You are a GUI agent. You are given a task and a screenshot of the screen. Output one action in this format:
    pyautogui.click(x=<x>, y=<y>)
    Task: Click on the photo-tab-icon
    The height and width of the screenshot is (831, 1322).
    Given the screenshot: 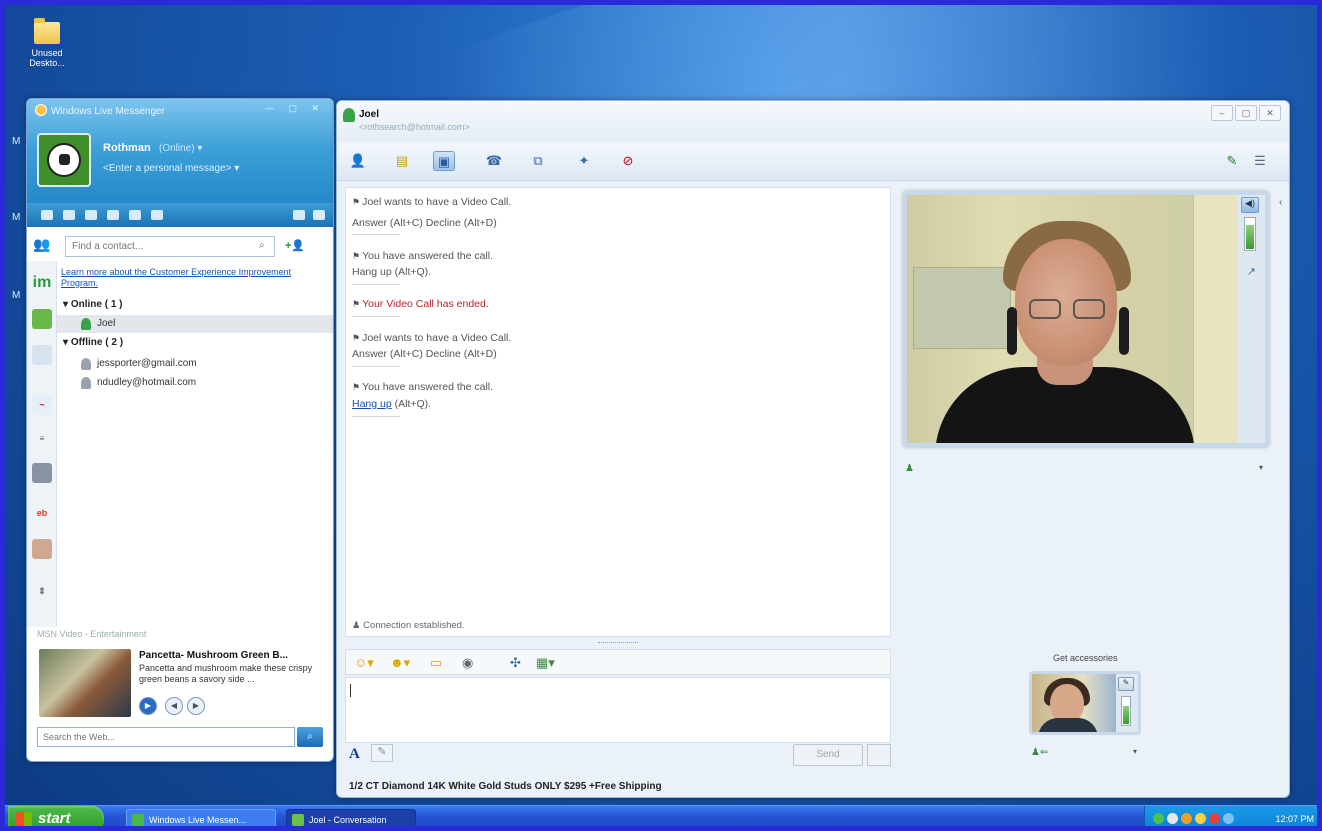 What is the action you would take?
    pyautogui.click(x=42, y=549)
    